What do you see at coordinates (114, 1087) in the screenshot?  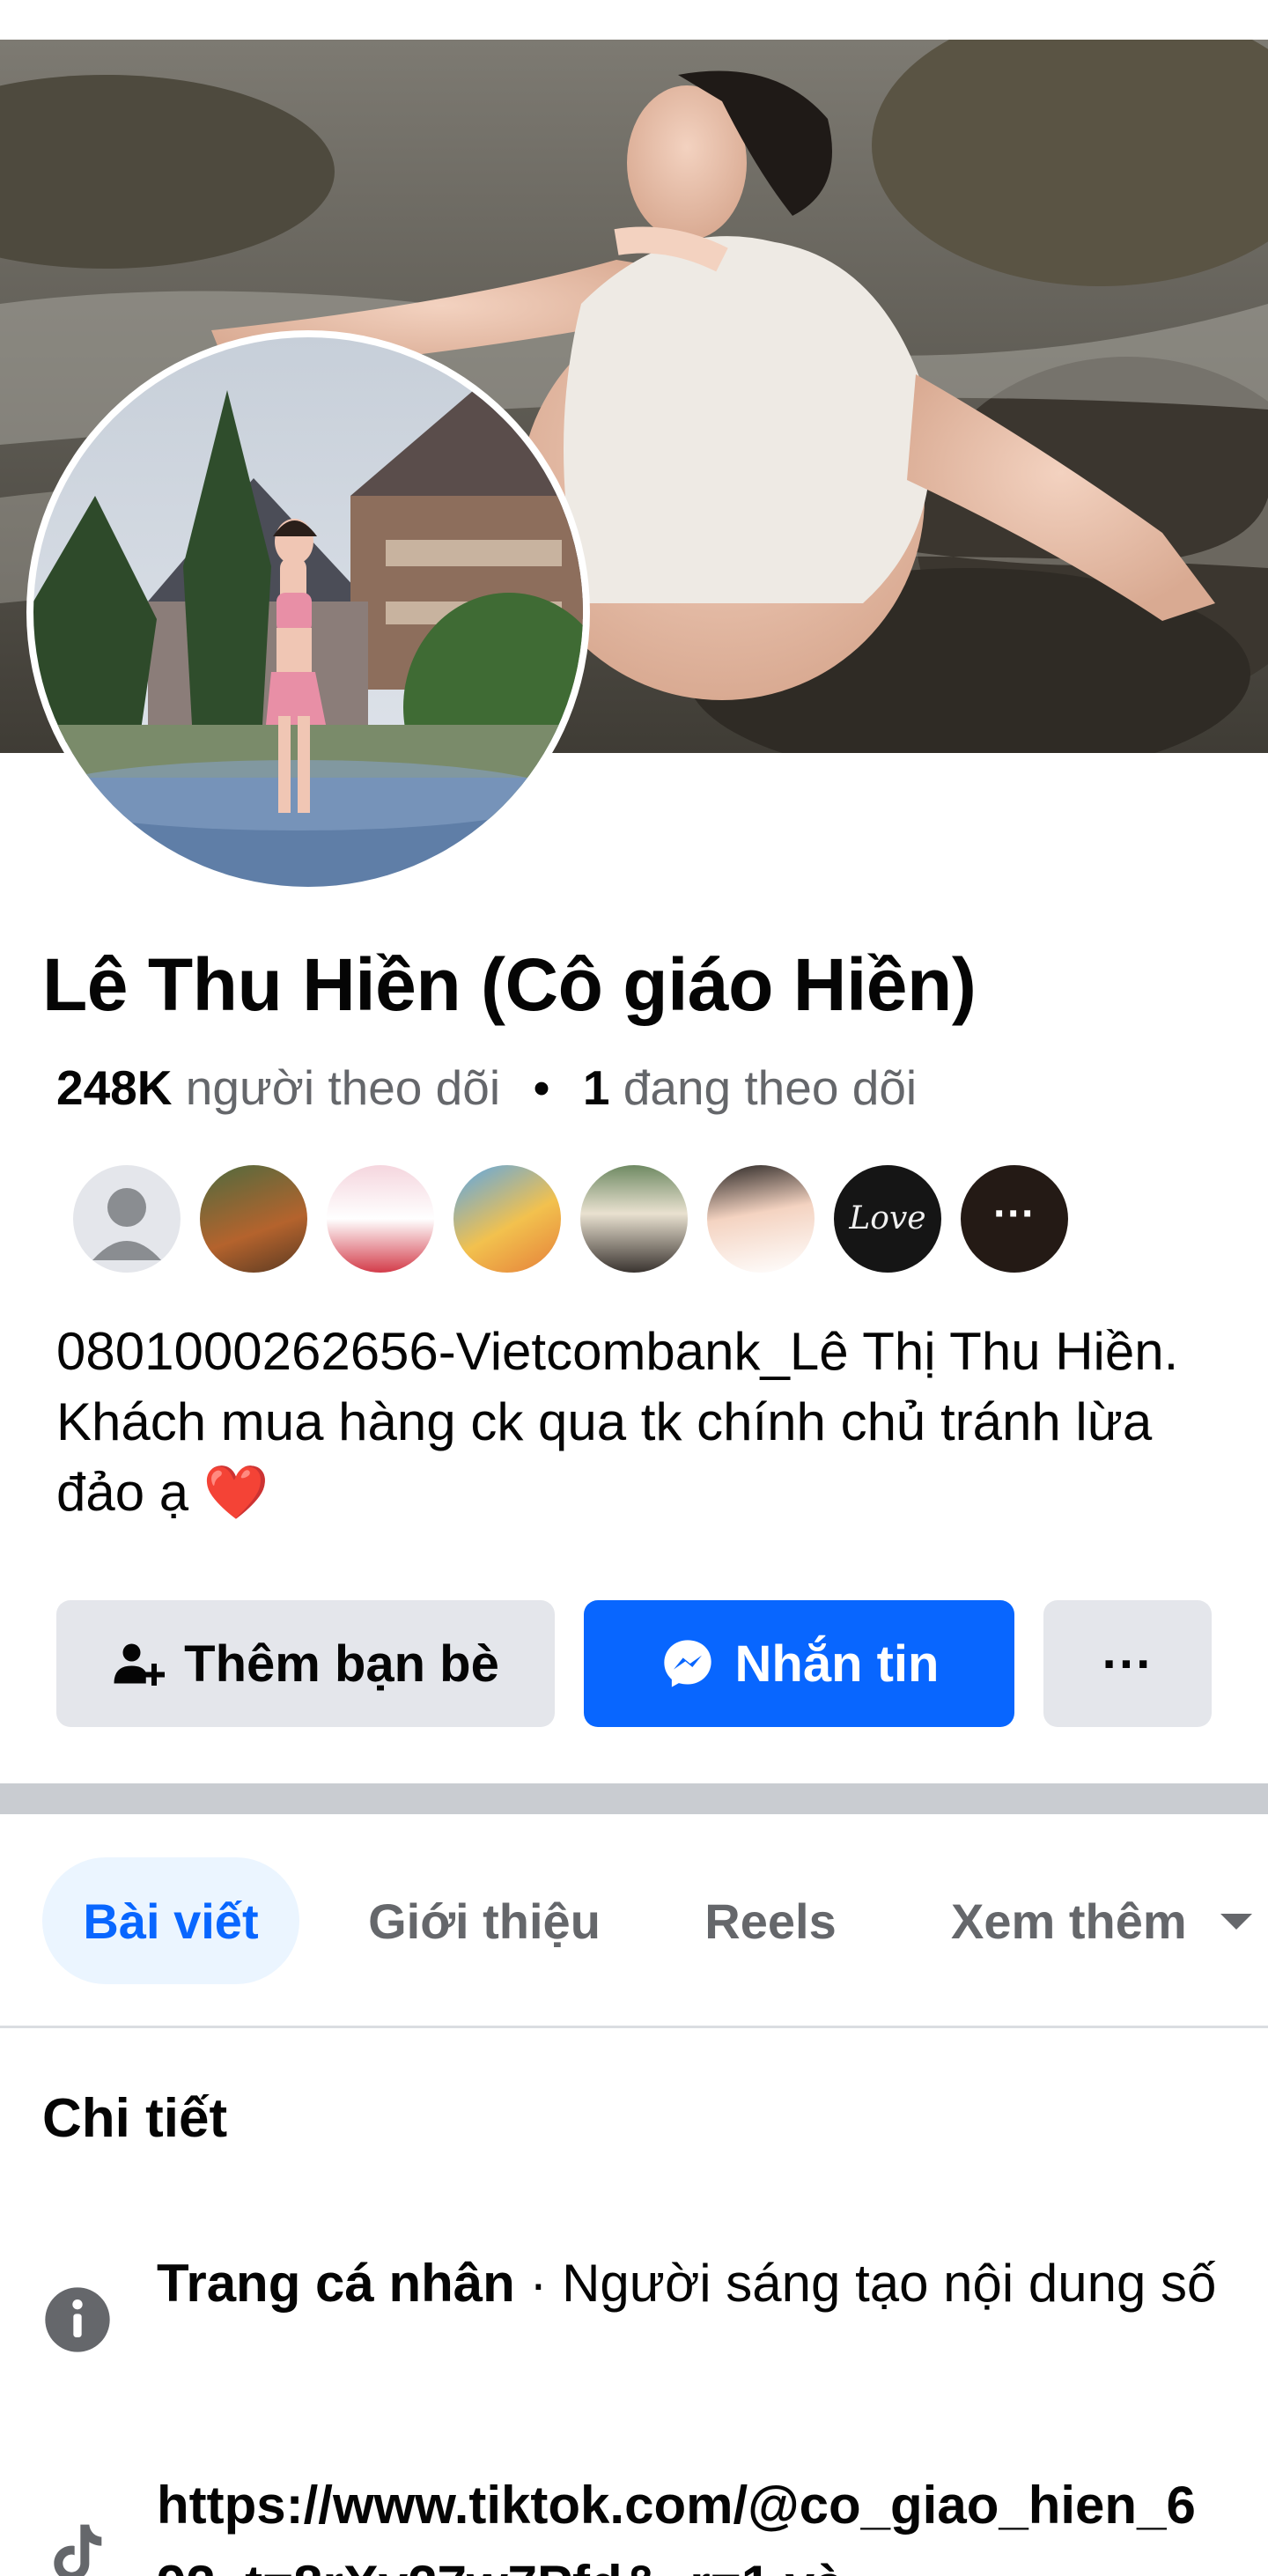 I see `followers-count: 248K` at bounding box center [114, 1087].